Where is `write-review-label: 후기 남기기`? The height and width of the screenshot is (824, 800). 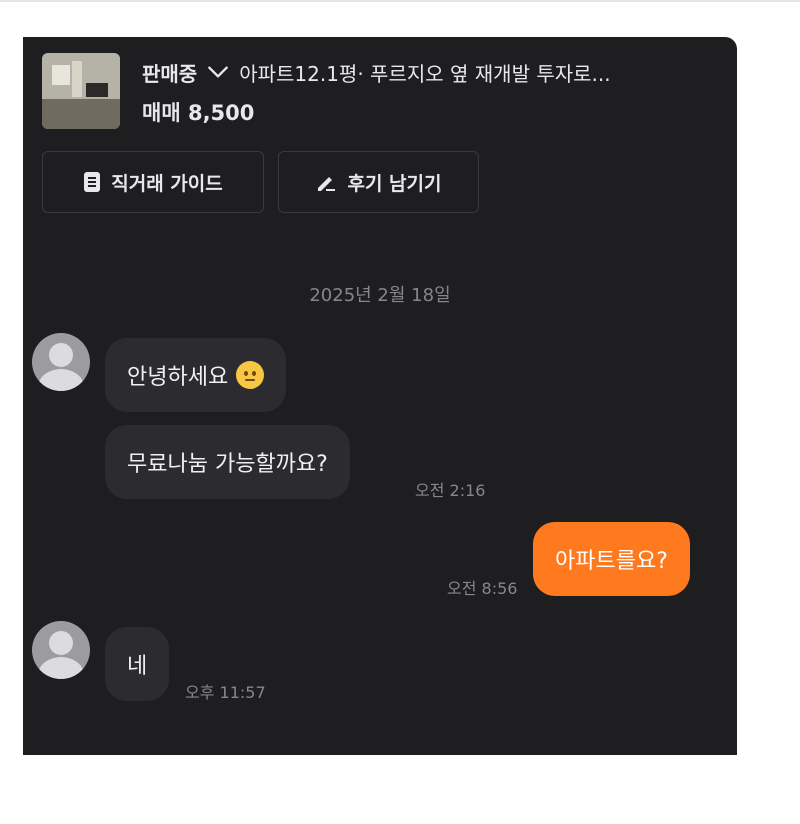 write-review-label: 후기 남기기 is located at coordinates (394, 183).